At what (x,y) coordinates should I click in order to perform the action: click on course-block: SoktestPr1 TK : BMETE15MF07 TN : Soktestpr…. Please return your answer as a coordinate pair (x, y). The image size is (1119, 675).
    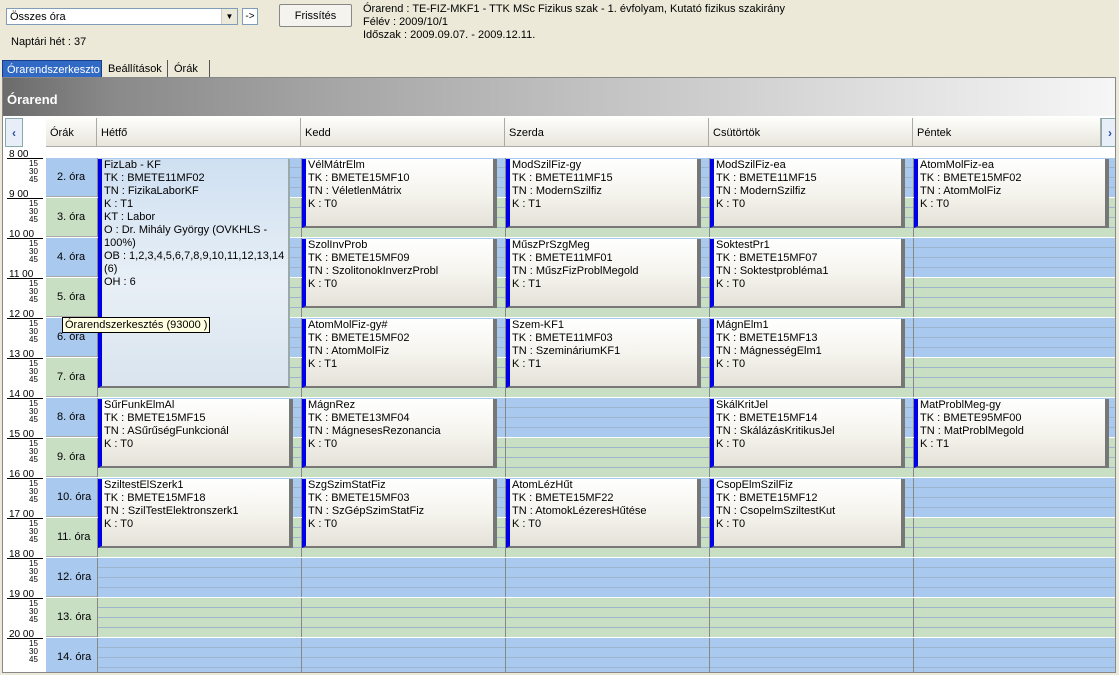
    Looking at the image, I should click on (807, 273).